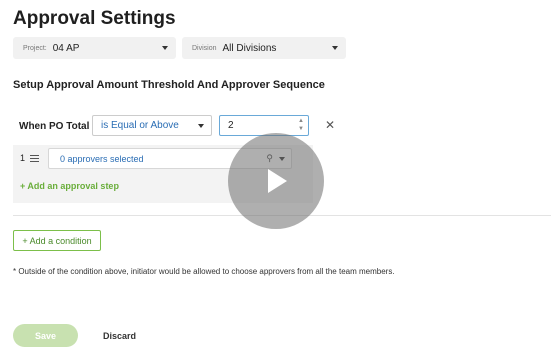 The width and height of the screenshot is (551, 360). I want to click on when-po-total-label: When PO Total, so click(54, 126).